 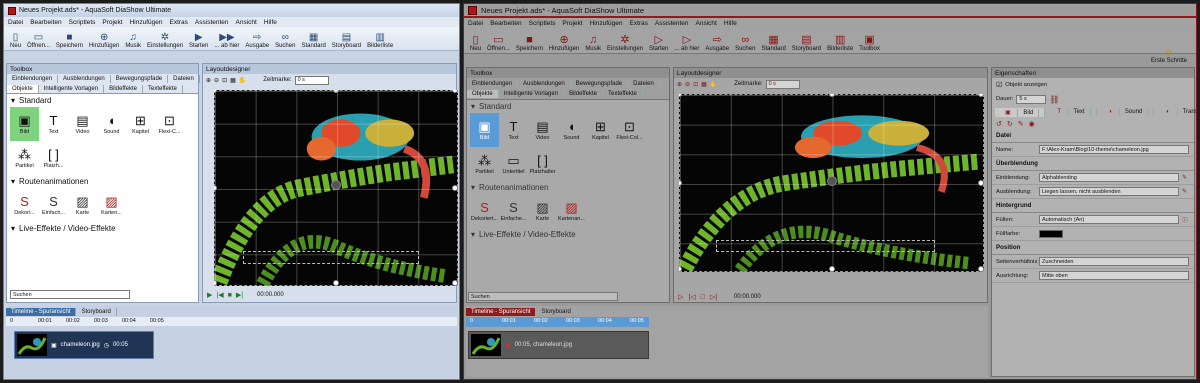 I want to click on ausblendung-select: Liegen lassen, nicht ausblenden, so click(x=1109, y=191).